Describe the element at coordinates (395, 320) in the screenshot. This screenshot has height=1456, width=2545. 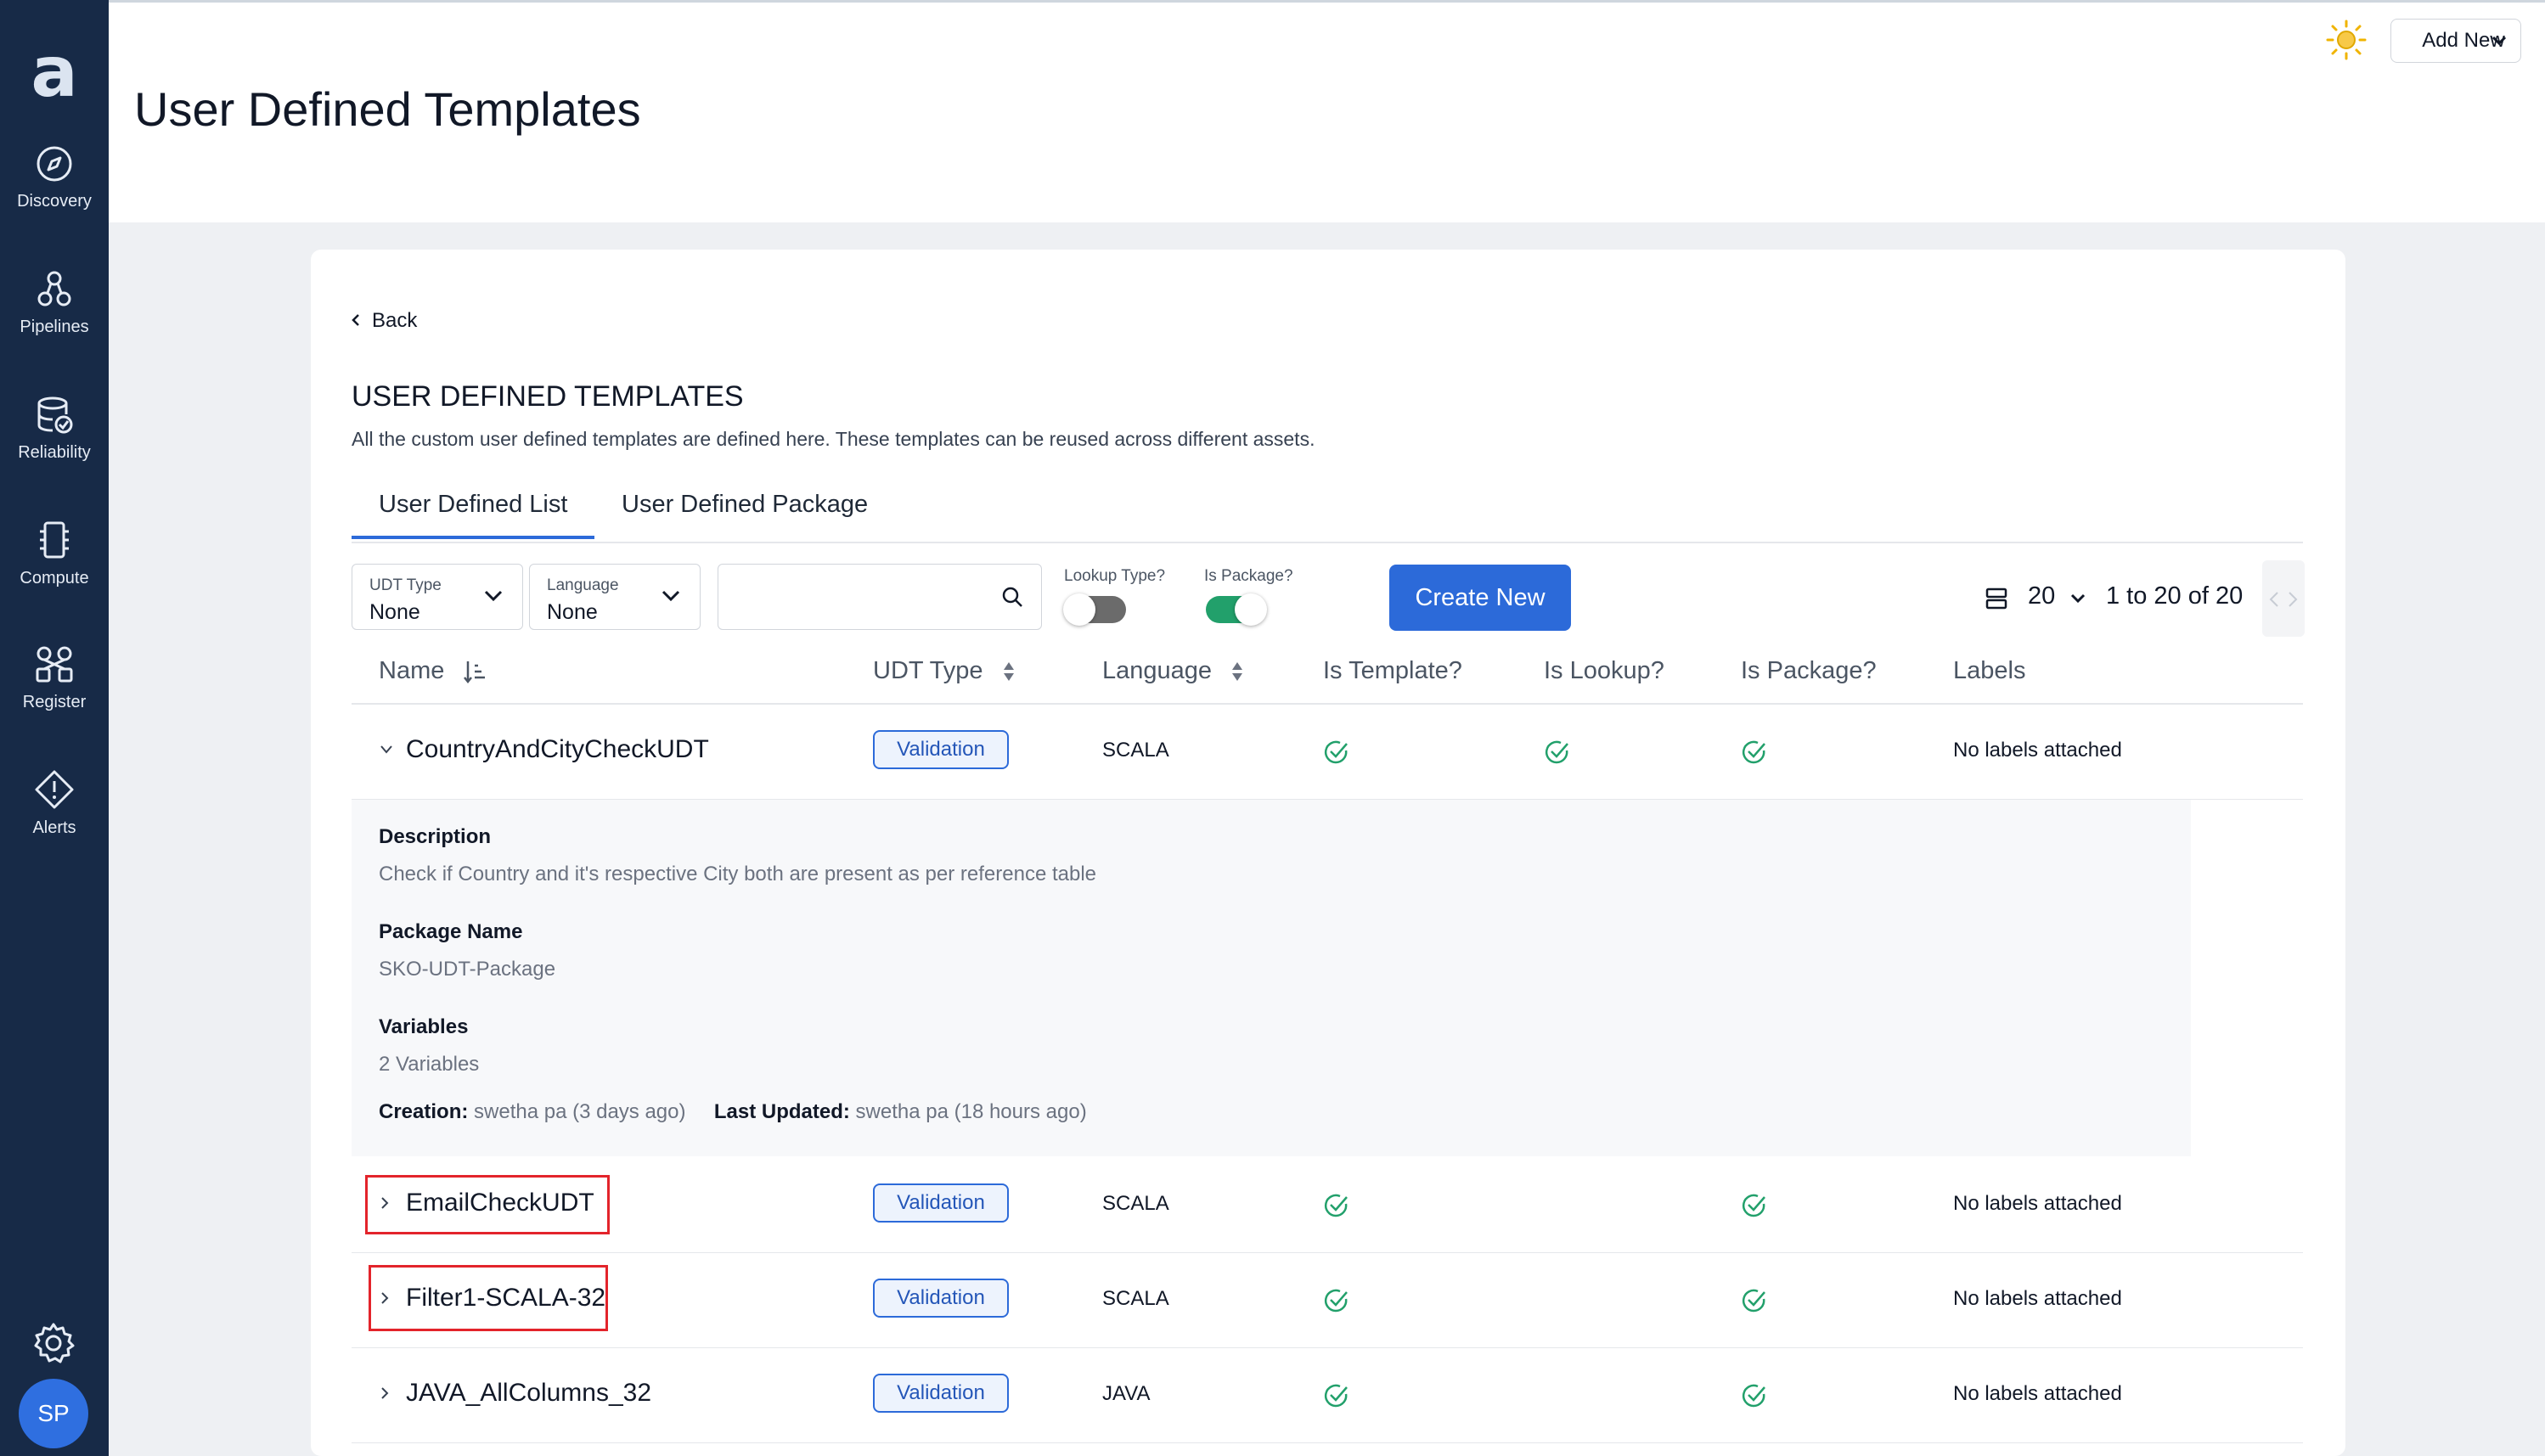
I see `back-label: Back` at that location.